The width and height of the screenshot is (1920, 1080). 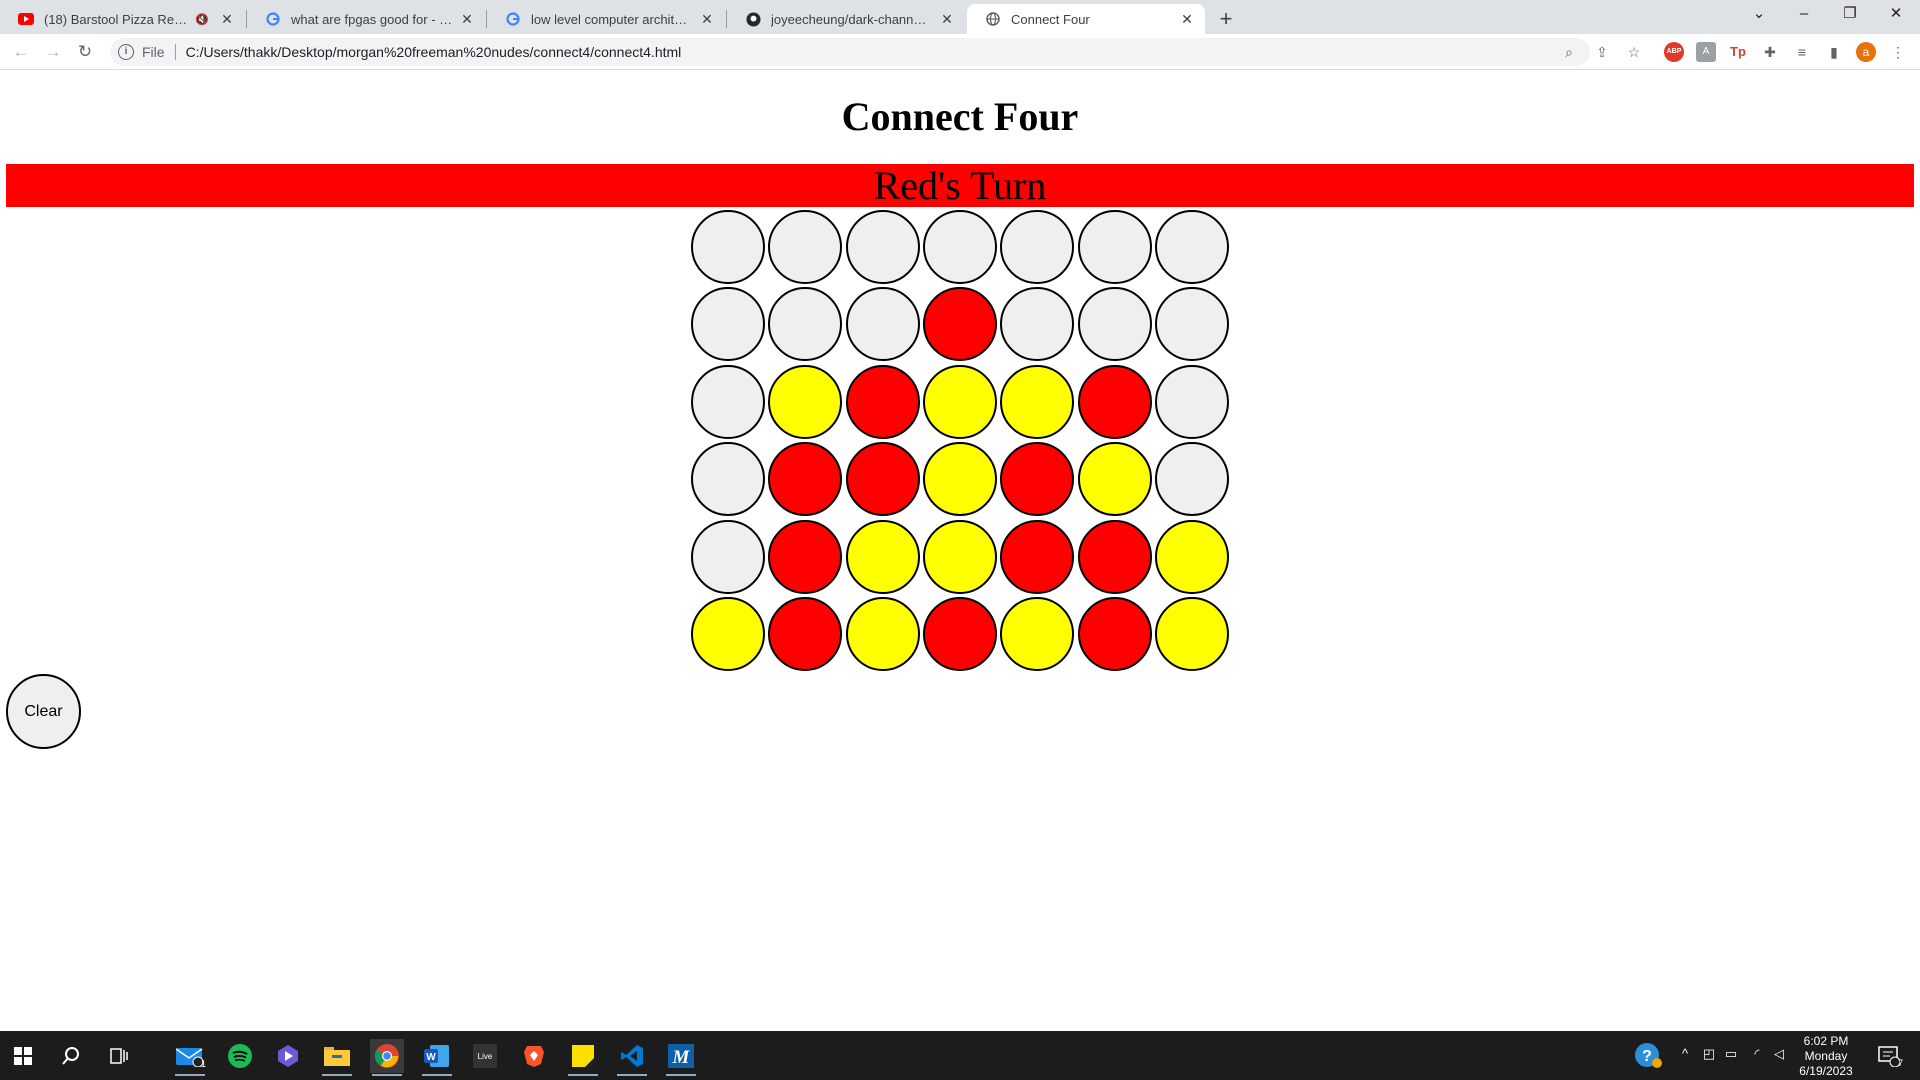 What do you see at coordinates (1866, 52) in the screenshot?
I see `profile-avatar: a` at bounding box center [1866, 52].